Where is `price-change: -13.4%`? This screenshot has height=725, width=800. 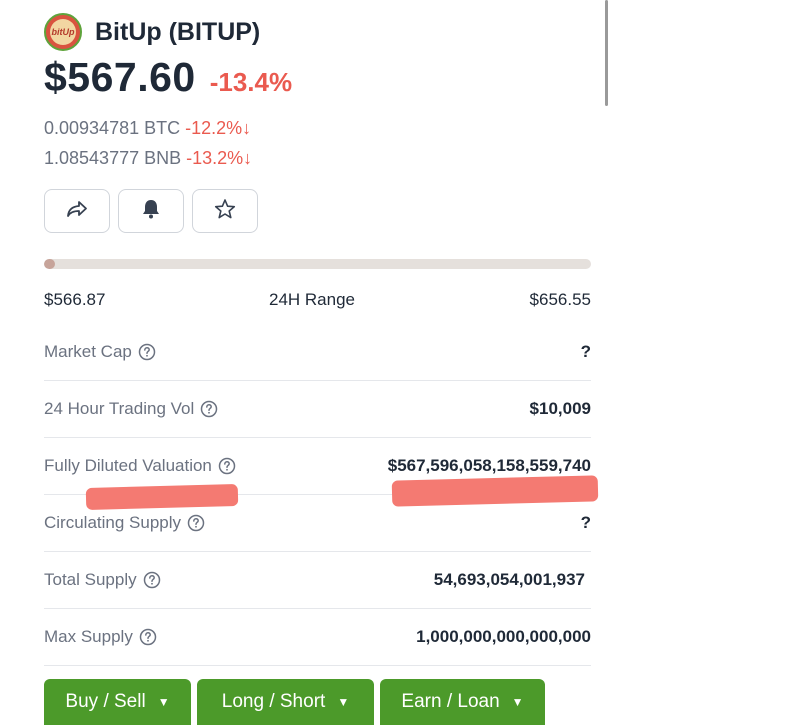 price-change: -13.4% is located at coordinates (251, 82).